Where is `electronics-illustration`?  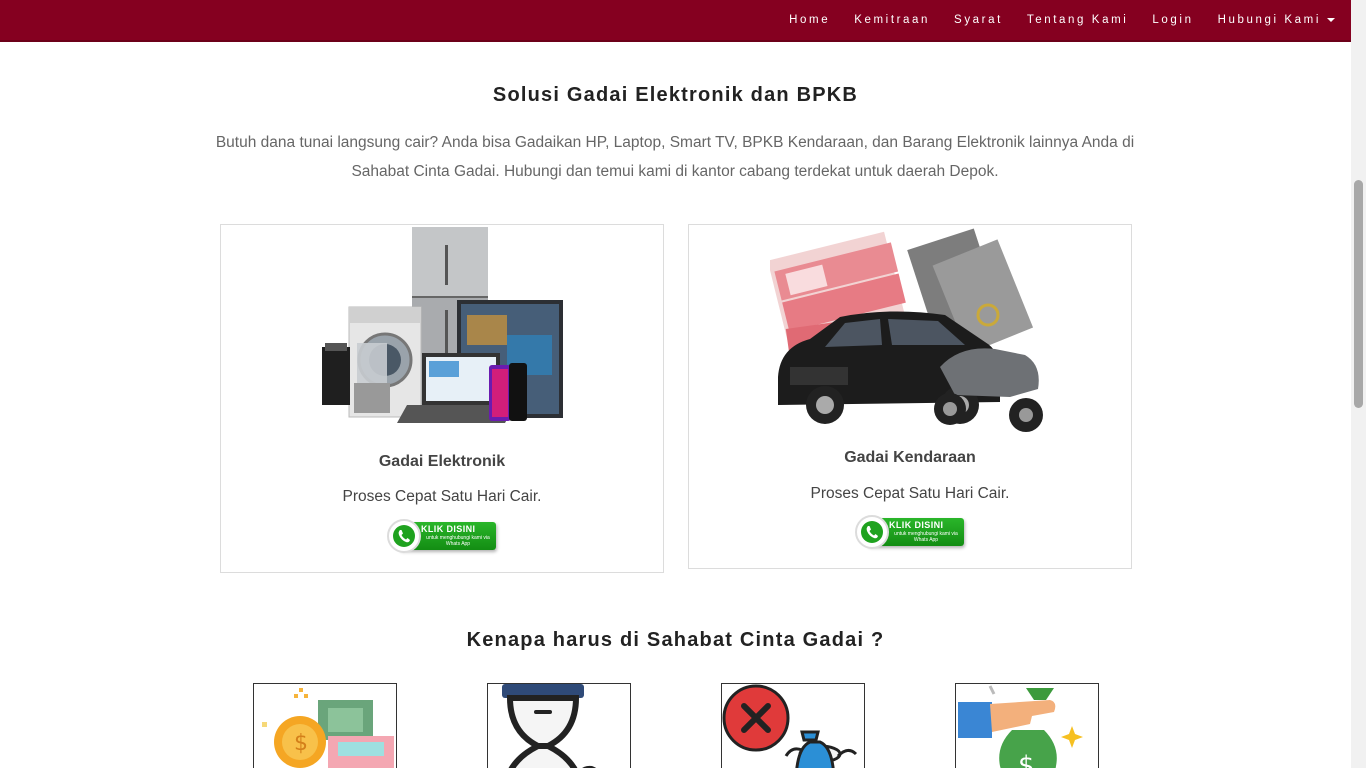 electronics-illustration is located at coordinates (442, 325).